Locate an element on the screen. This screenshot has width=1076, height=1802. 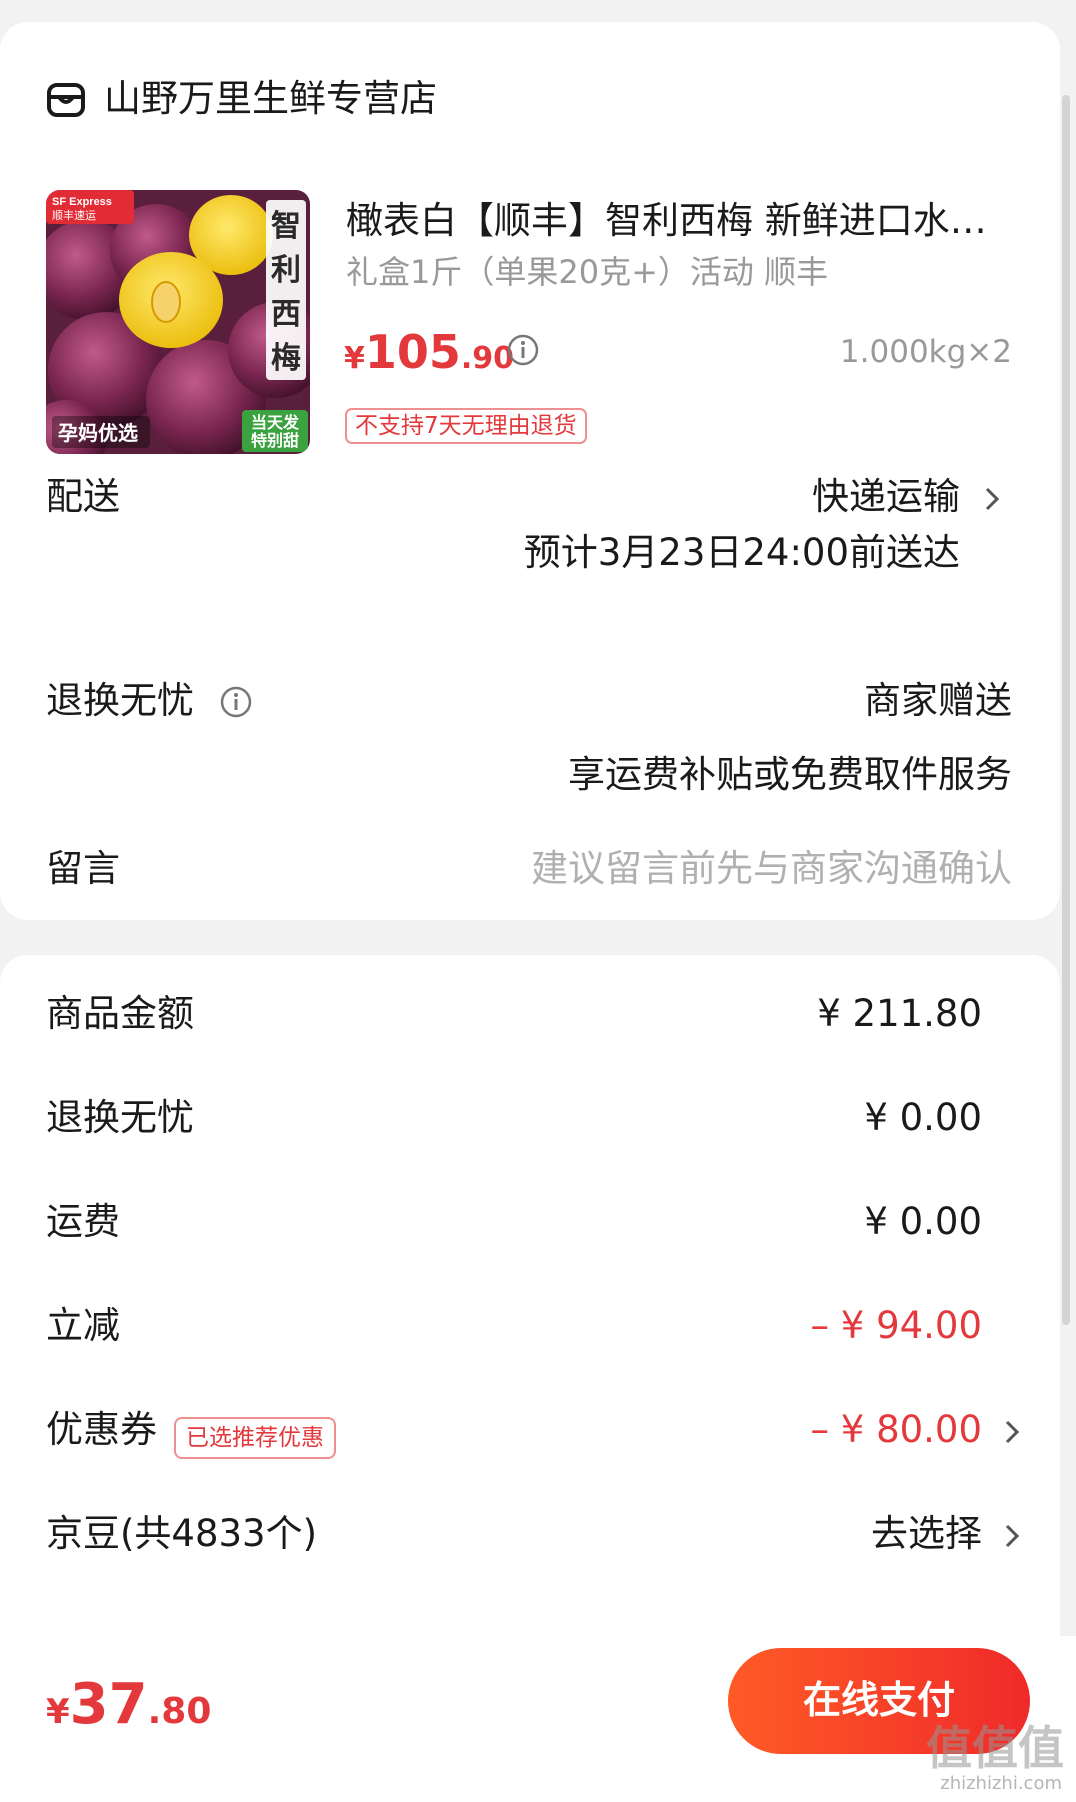
summary-label-shipping: 运费 is located at coordinates (83, 1221).